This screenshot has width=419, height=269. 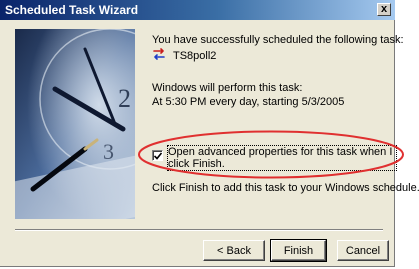 What do you see at coordinates (72, 10) in the screenshot?
I see `window-title: Scheduled Task Wizard` at bounding box center [72, 10].